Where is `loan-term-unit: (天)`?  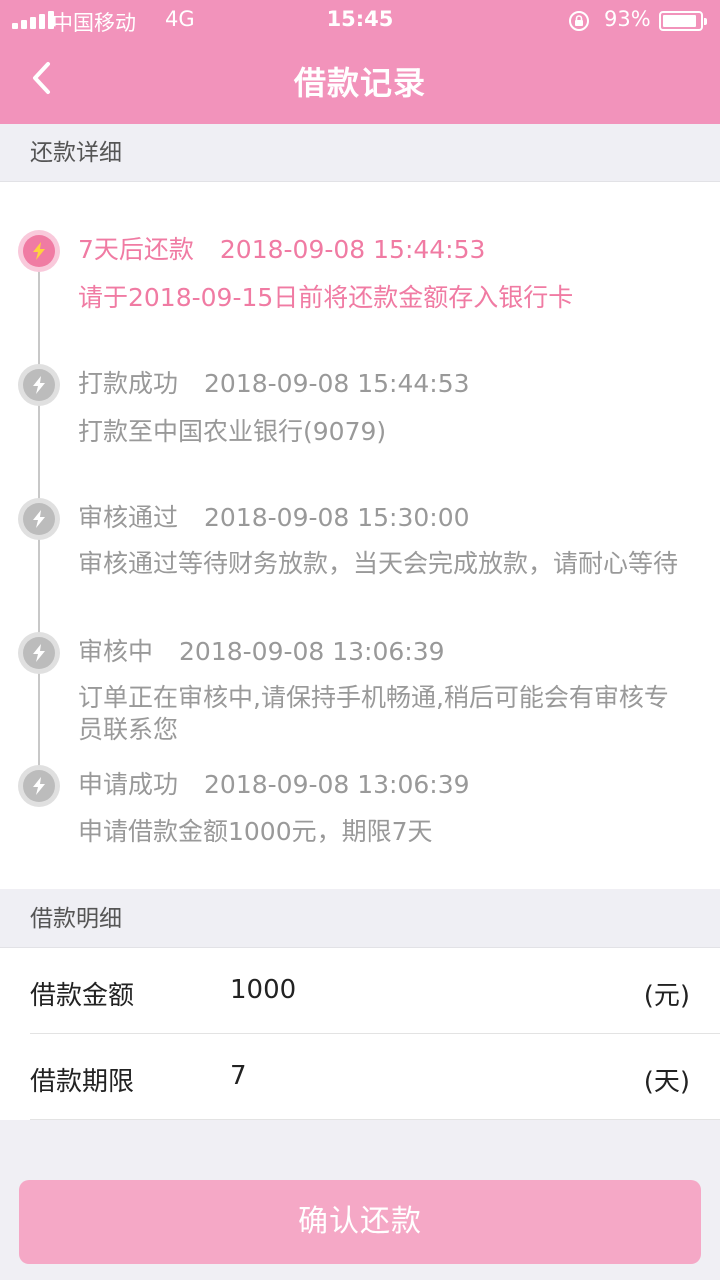 loan-term-unit: (天) is located at coordinates (666, 1082).